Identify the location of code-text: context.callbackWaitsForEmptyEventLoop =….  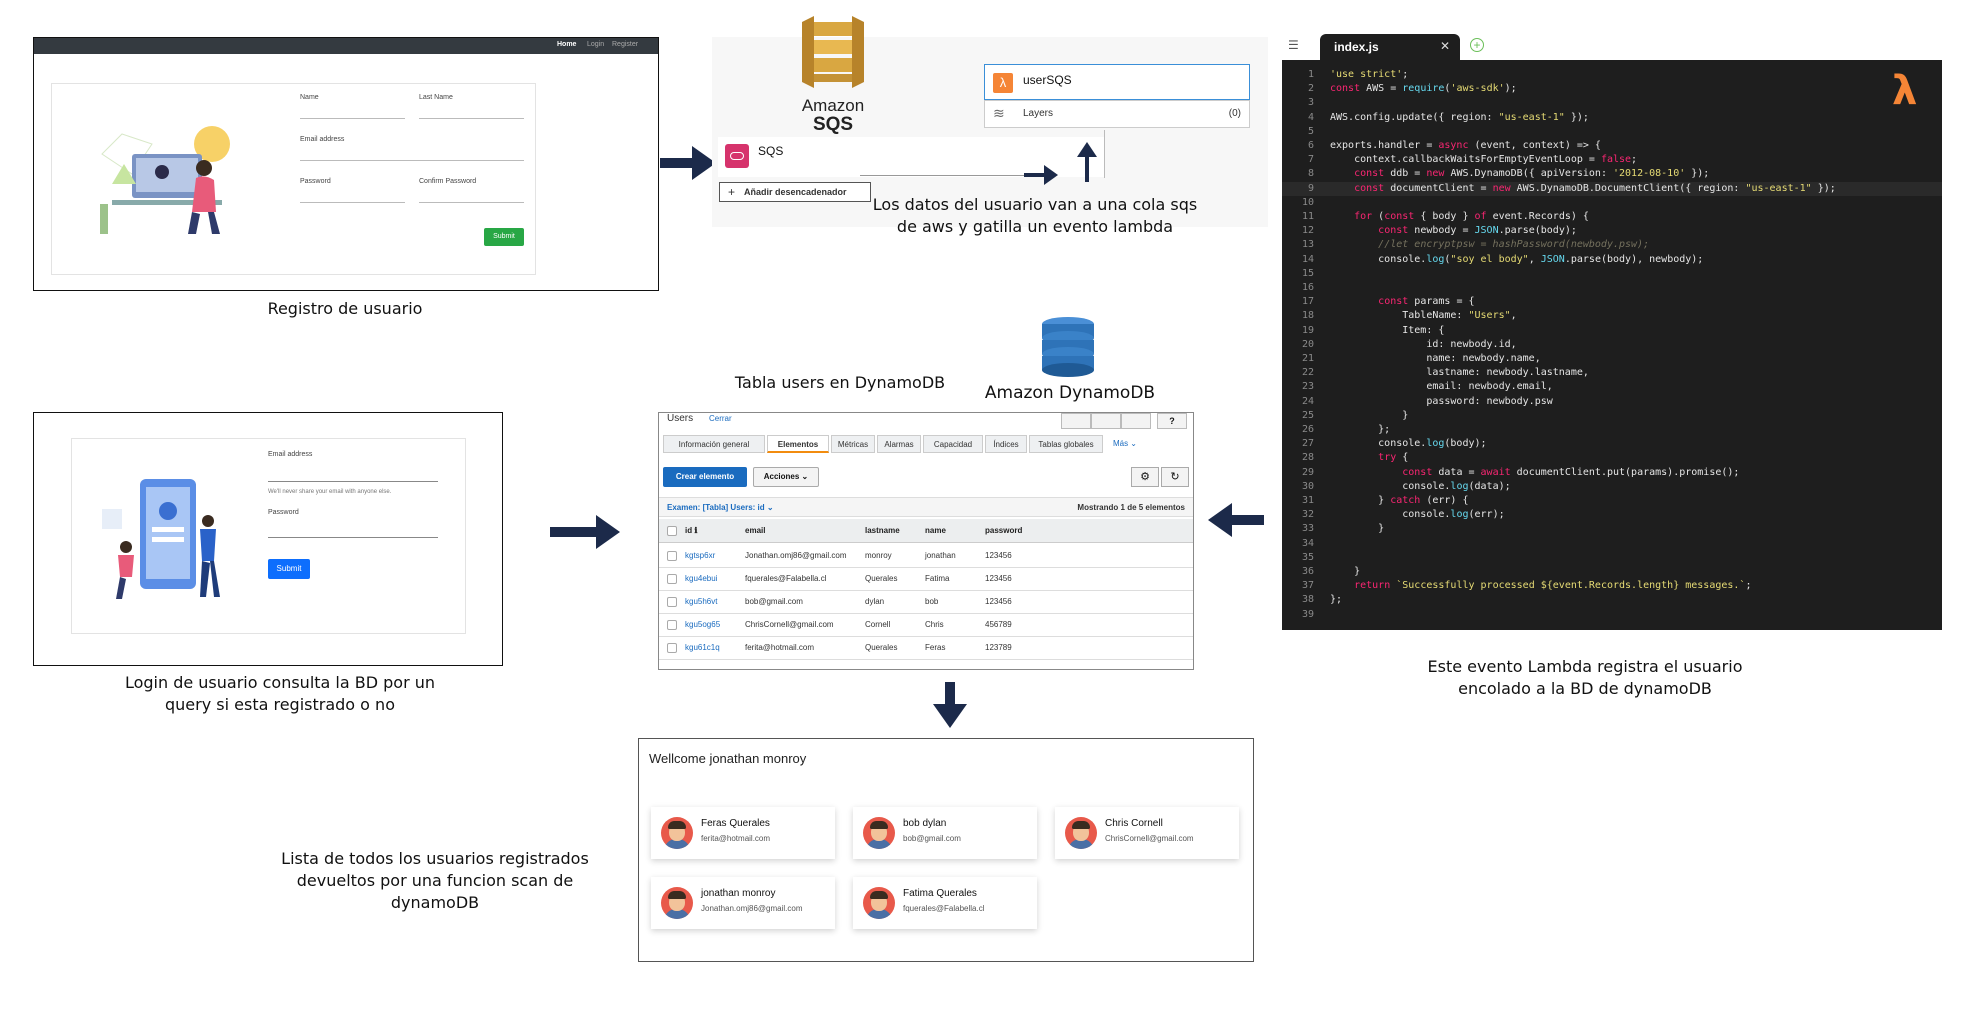
(1484, 160).